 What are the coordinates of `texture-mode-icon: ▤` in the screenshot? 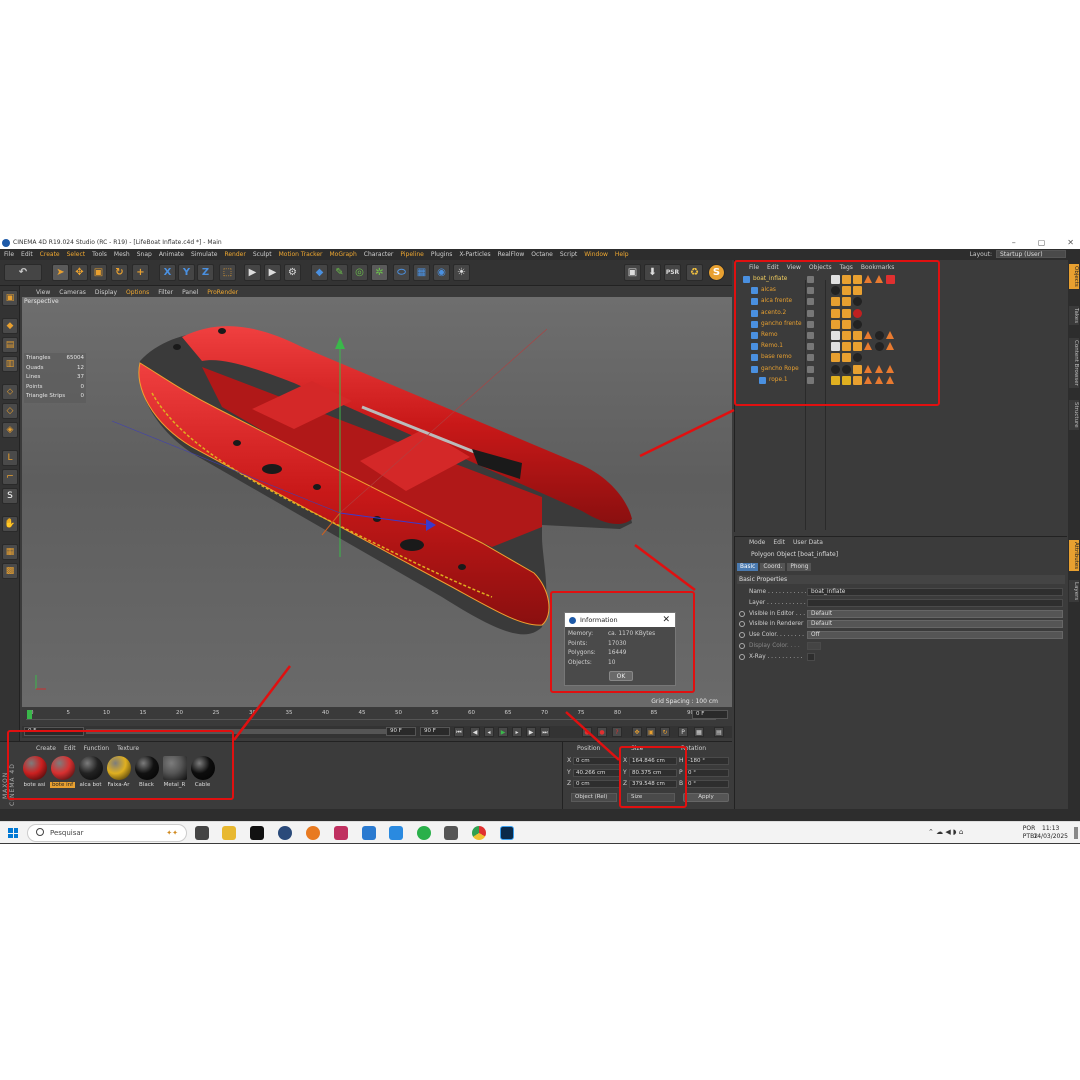 It's located at (10, 345).